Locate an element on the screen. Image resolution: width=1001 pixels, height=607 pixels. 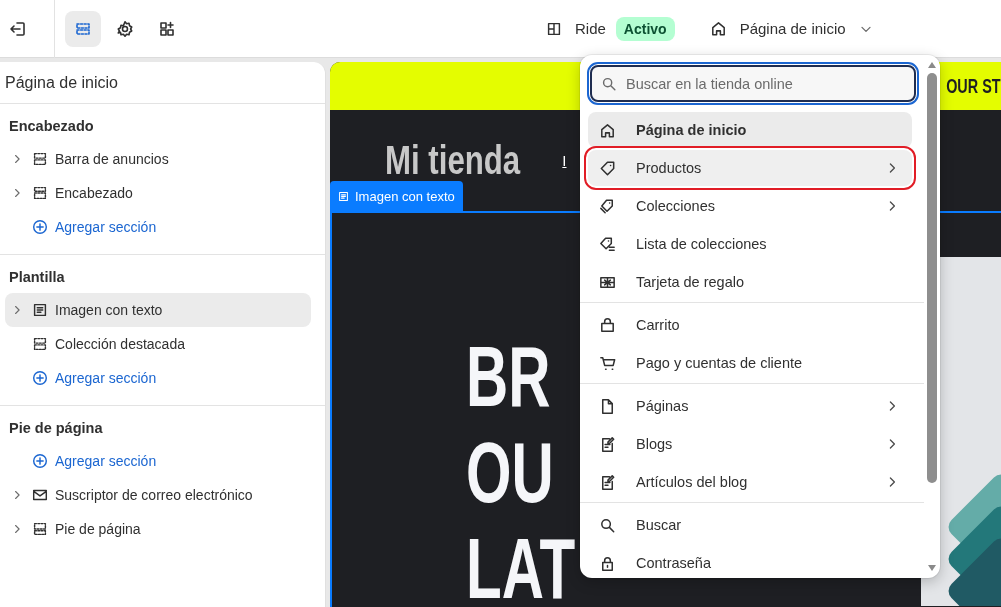
page-selector: Página de inicio is located at coordinates (791, 28).